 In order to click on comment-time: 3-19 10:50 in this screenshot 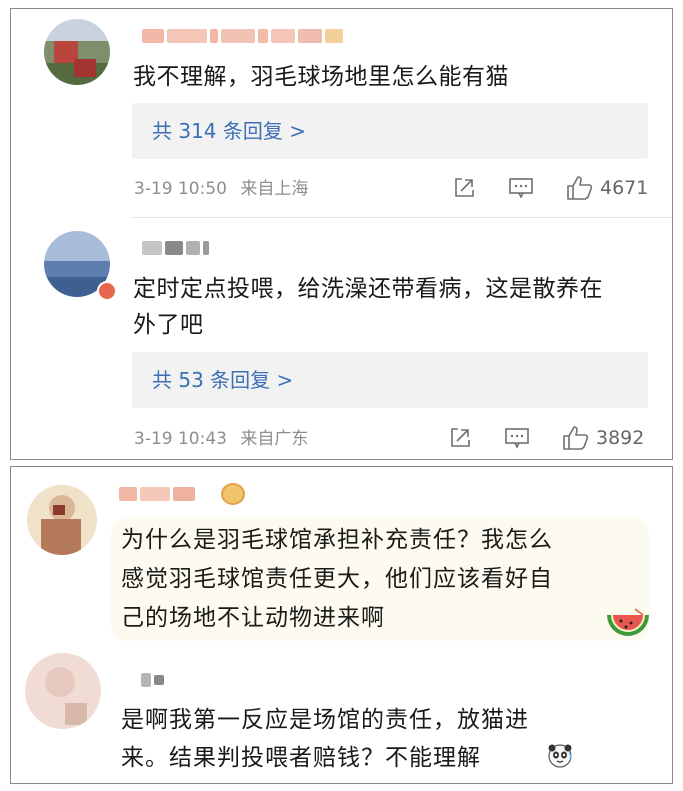, I will do `click(180, 189)`.